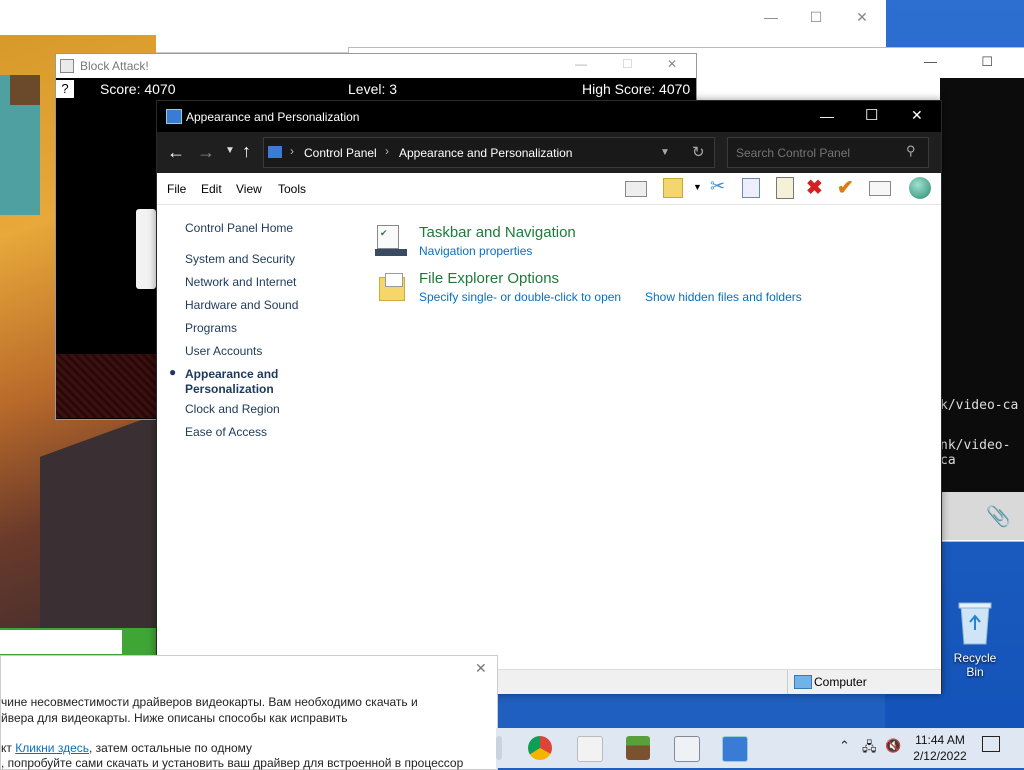 The image size is (1024, 770). What do you see at coordinates (206, 152) in the screenshot?
I see `forward-arrow-icon: →` at bounding box center [206, 152].